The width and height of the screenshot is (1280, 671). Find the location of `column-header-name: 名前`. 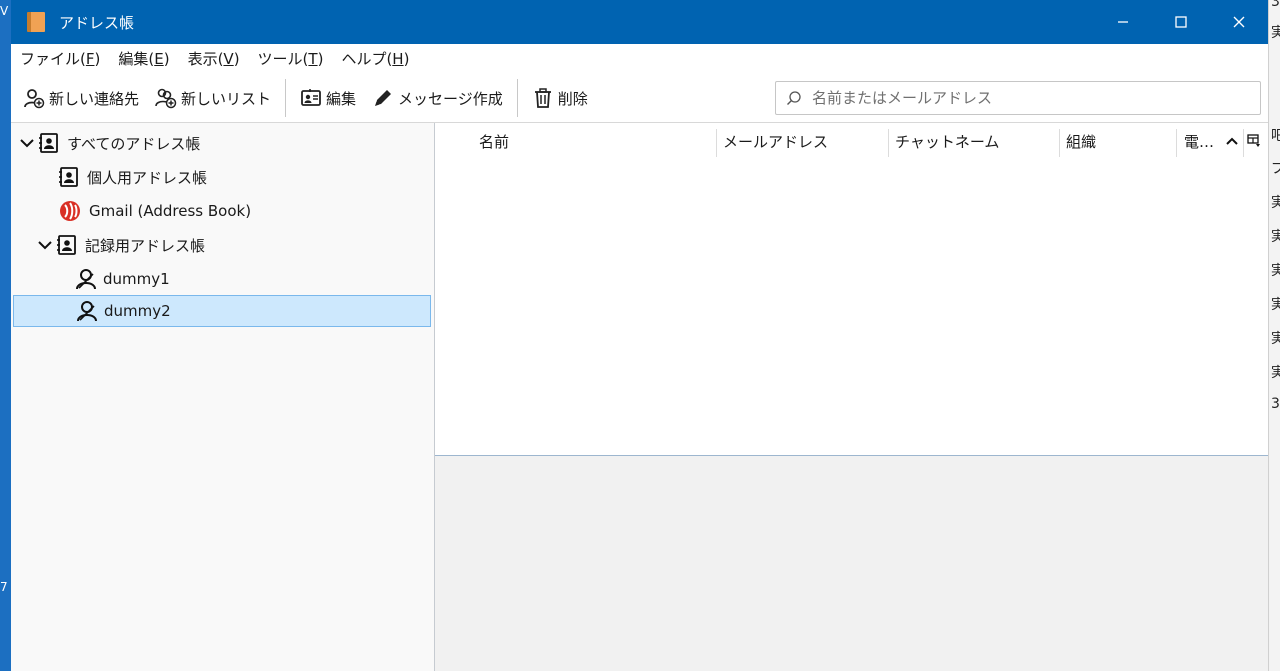

column-header-name: 名前 is located at coordinates (597, 141).